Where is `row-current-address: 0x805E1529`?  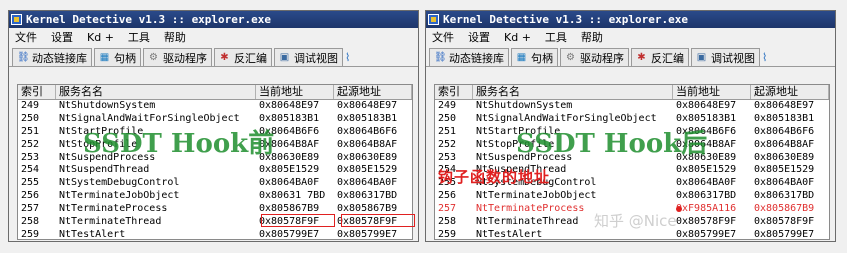 row-current-address: 0x805E1529 is located at coordinates (289, 170).